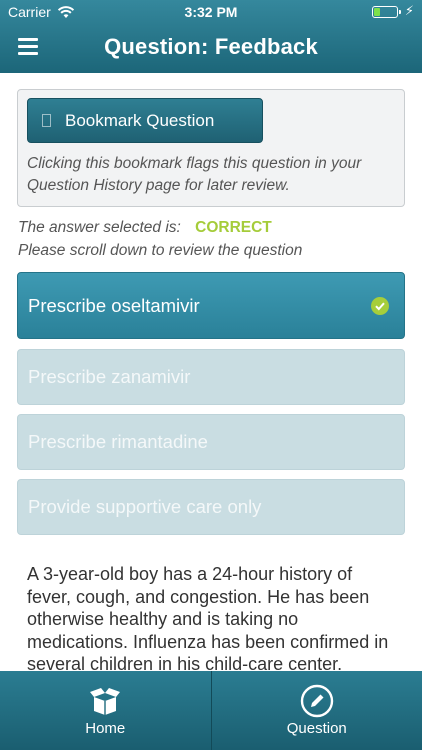 The image size is (422, 750). Describe the element at coordinates (105, 728) in the screenshot. I see `tab-home-label: Home` at that location.